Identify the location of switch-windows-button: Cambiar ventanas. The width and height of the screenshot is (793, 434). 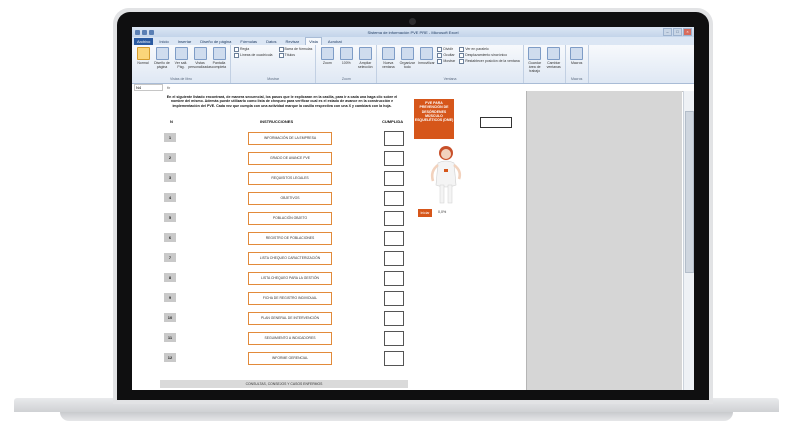
(554, 58).